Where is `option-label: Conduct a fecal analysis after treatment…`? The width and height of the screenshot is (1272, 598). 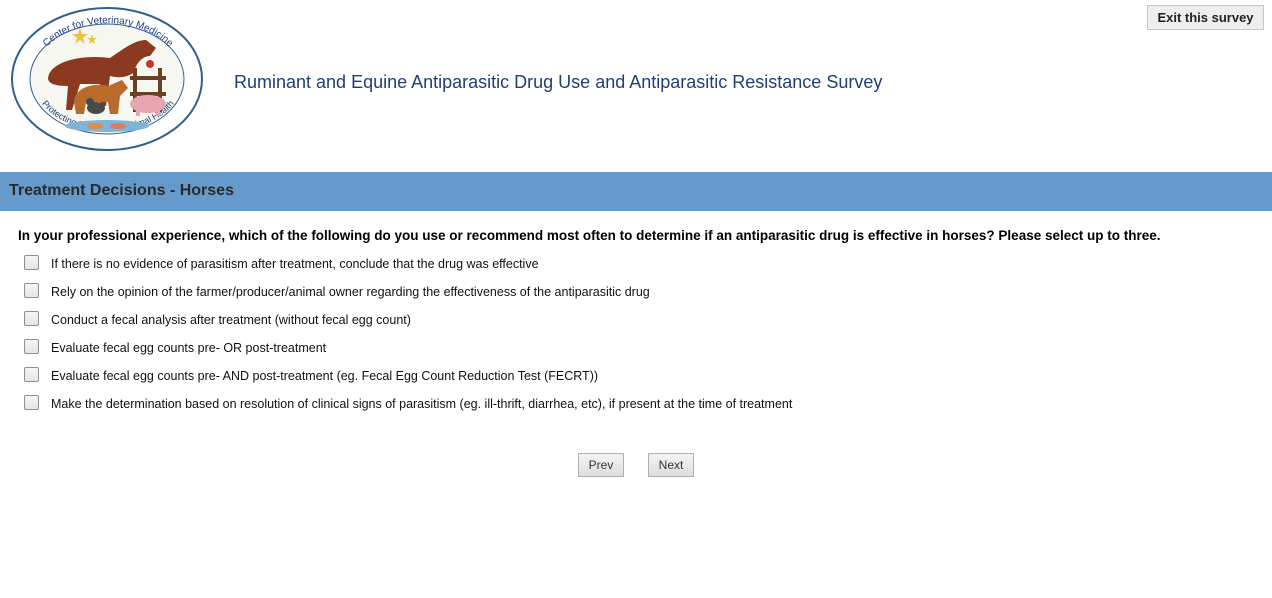 option-label: Conduct a fecal analysis after treatment… is located at coordinates (231, 320).